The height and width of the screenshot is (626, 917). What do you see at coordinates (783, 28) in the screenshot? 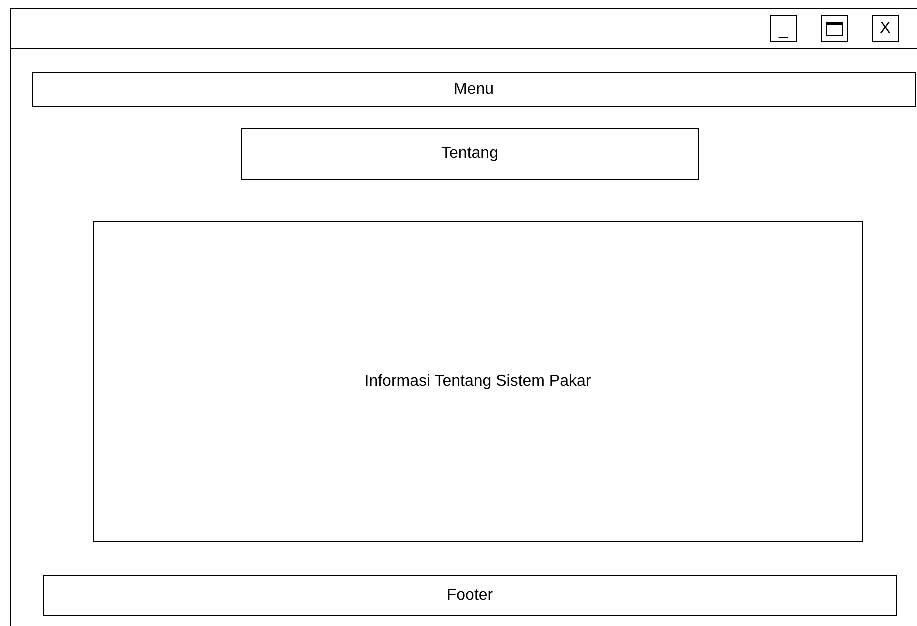
I see `minimize-button: _` at bounding box center [783, 28].